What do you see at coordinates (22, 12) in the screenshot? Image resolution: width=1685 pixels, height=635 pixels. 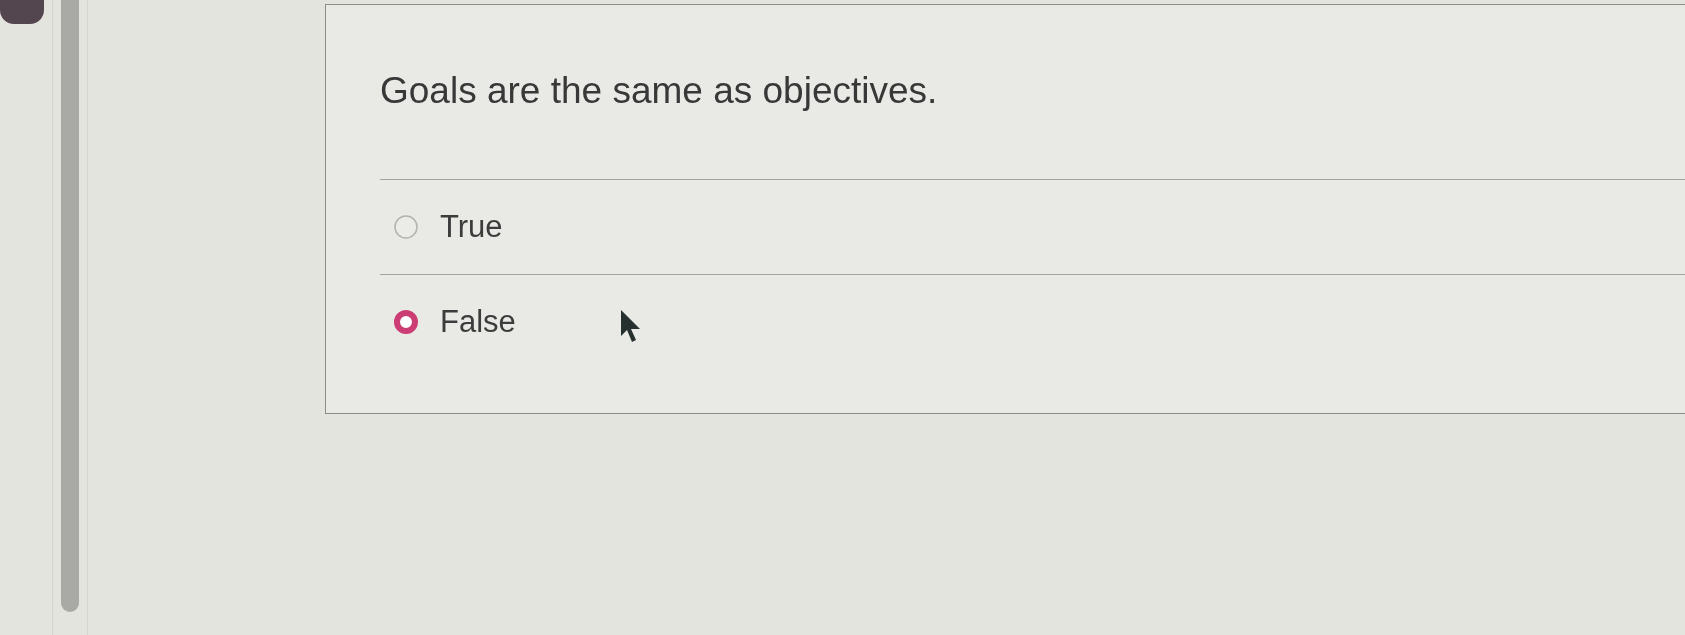 I see `number-badge` at bounding box center [22, 12].